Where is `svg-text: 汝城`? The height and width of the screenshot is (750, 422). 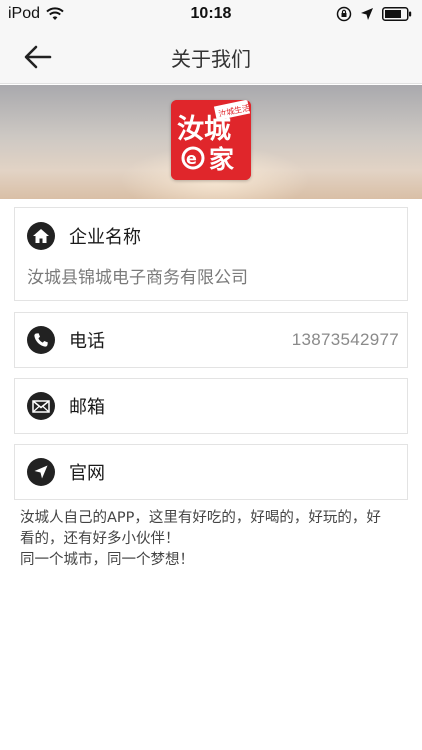
svg-text: 汝城 is located at coordinates (204, 129).